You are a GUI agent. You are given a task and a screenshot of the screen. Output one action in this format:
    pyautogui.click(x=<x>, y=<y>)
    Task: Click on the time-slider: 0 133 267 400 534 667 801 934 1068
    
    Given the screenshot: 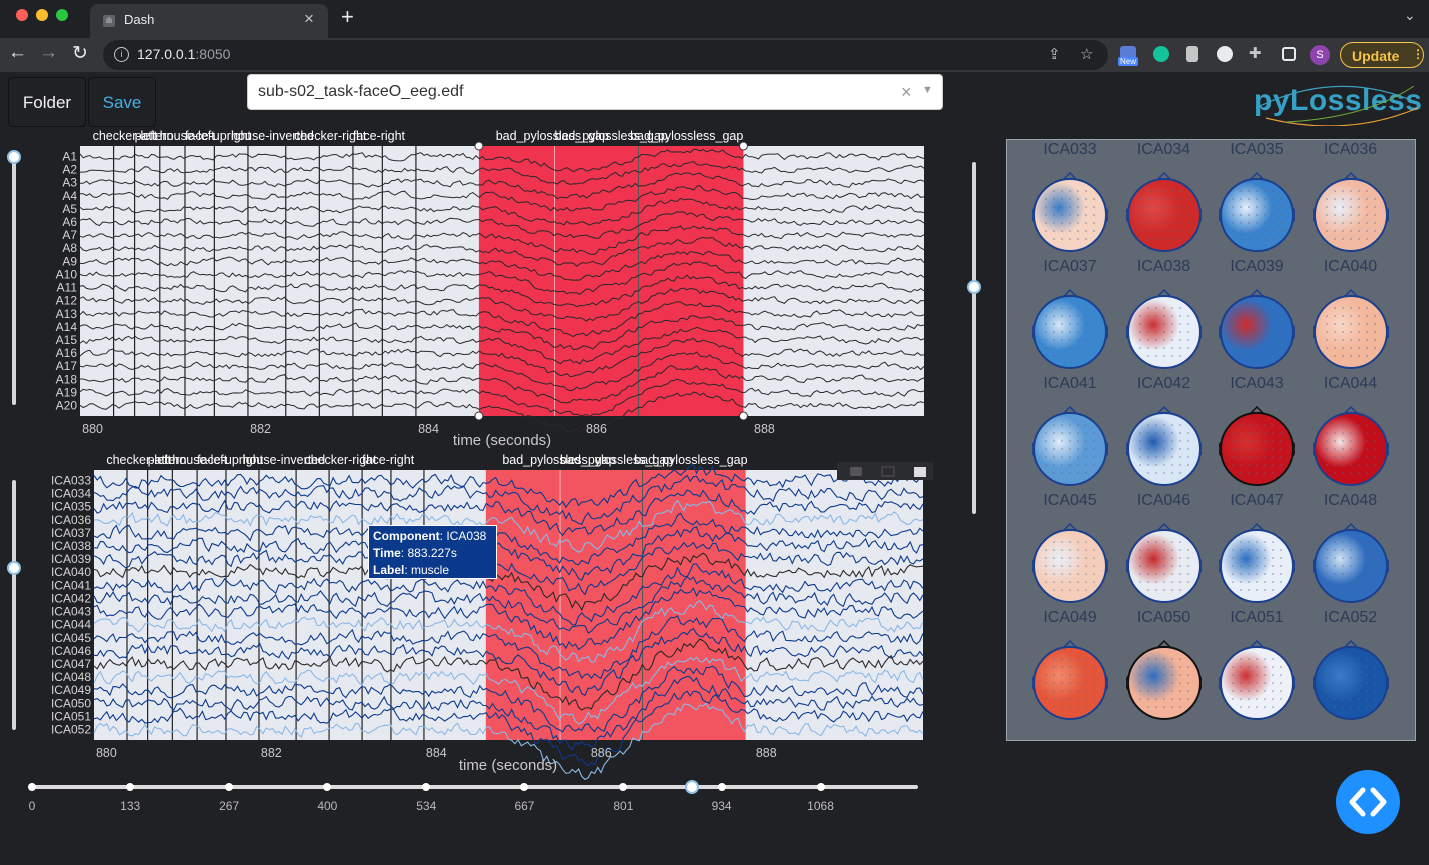 What is the action you would take?
    pyautogui.click(x=473, y=796)
    